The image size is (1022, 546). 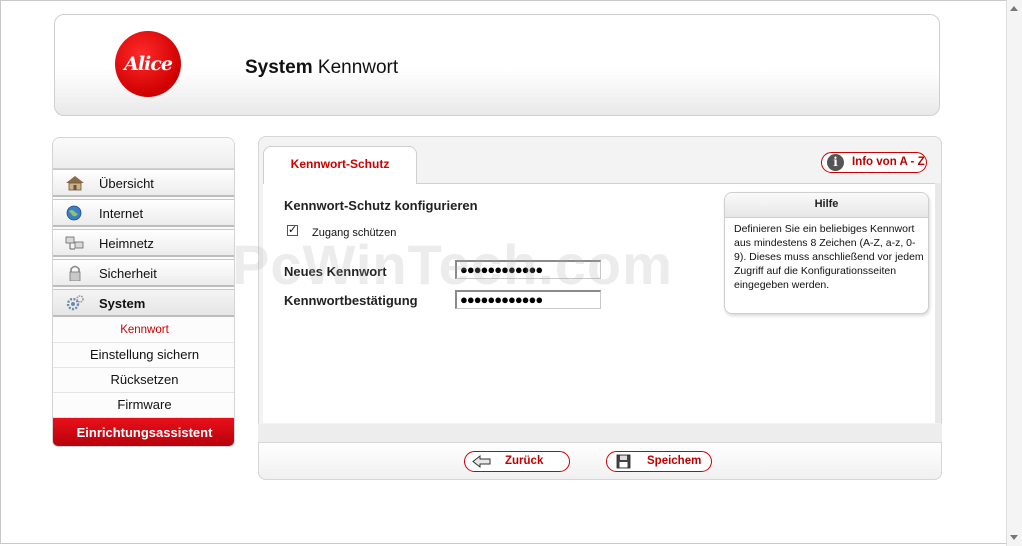 What do you see at coordinates (1014, 273) in the screenshot?
I see `vertical-scrollbar` at bounding box center [1014, 273].